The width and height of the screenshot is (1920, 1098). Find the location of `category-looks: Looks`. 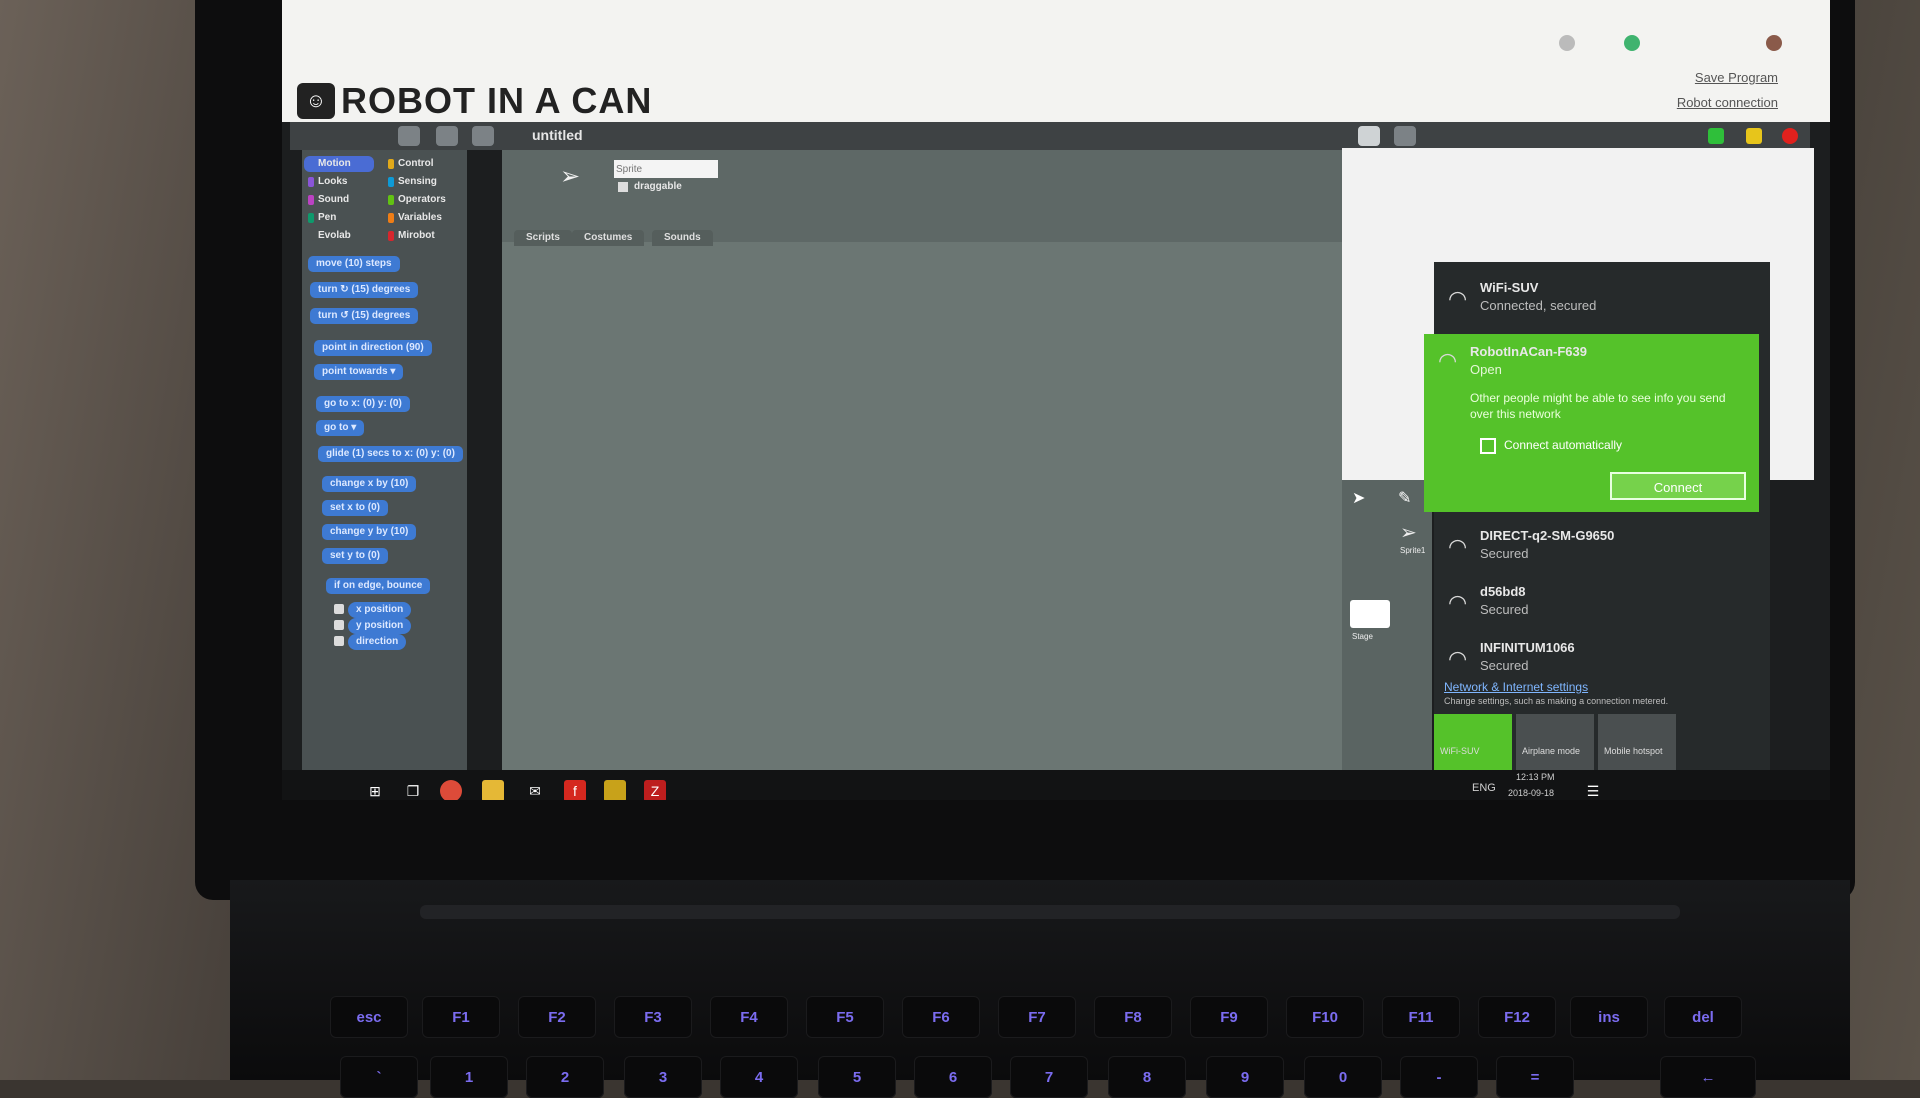

category-looks: Looks is located at coordinates (339, 182).